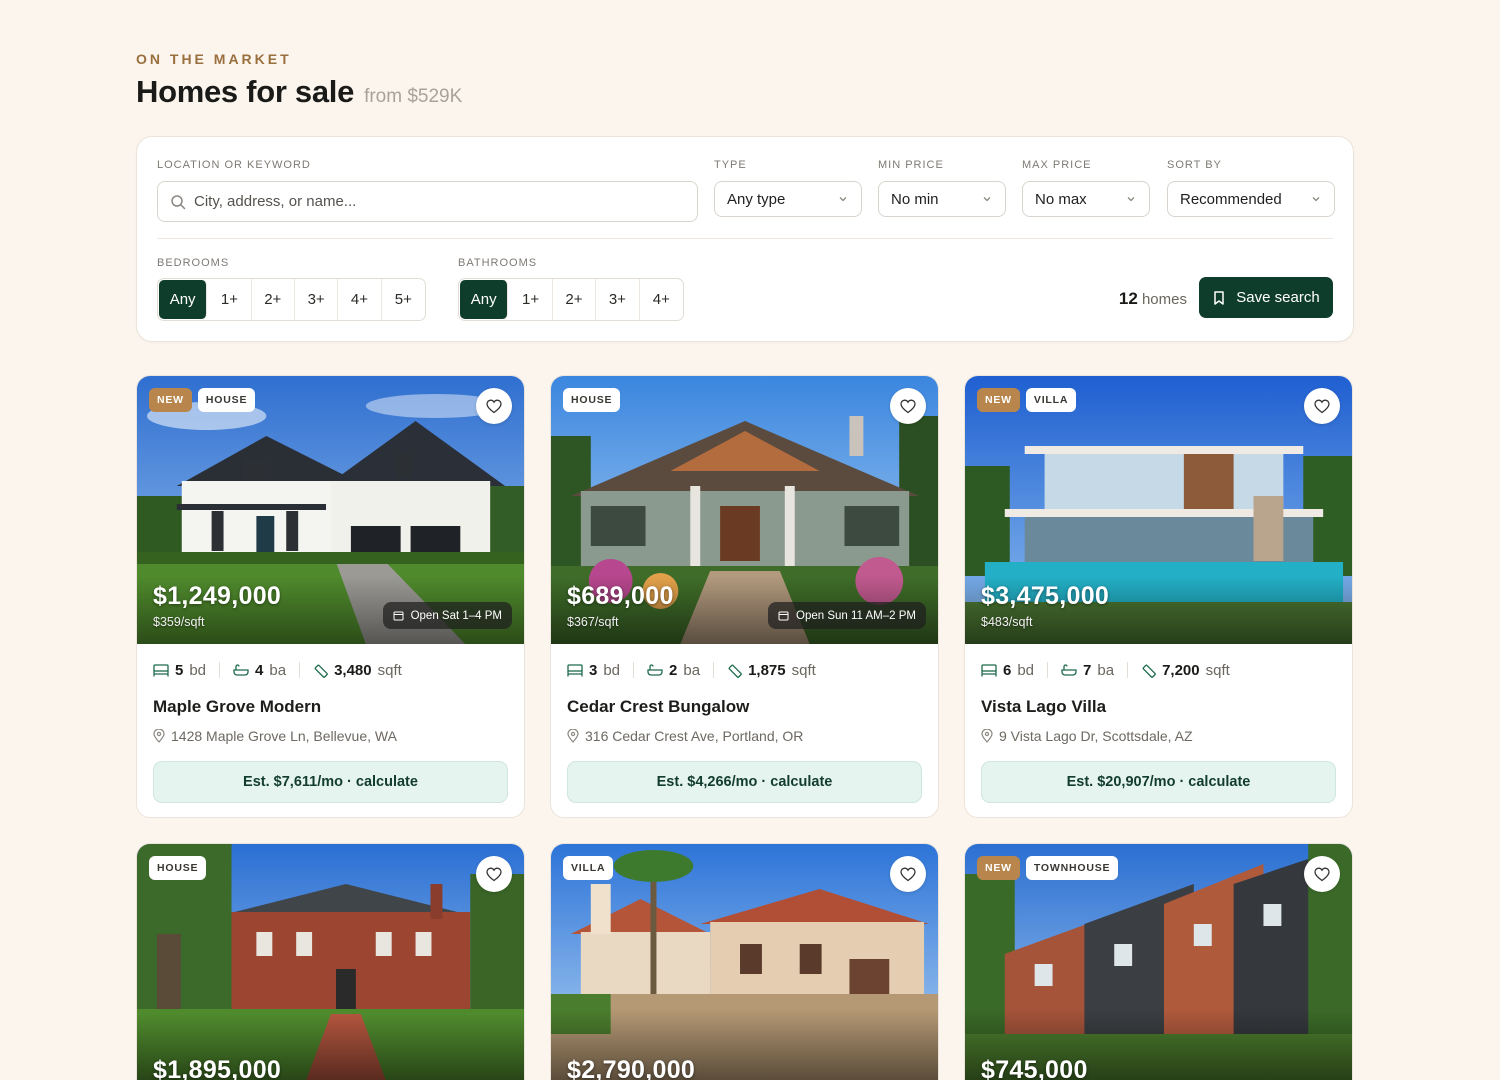 The image size is (1500, 1080). Describe the element at coordinates (360, 299) in the screenshot. I see `bedrooms-option-4: 4+` at that location.